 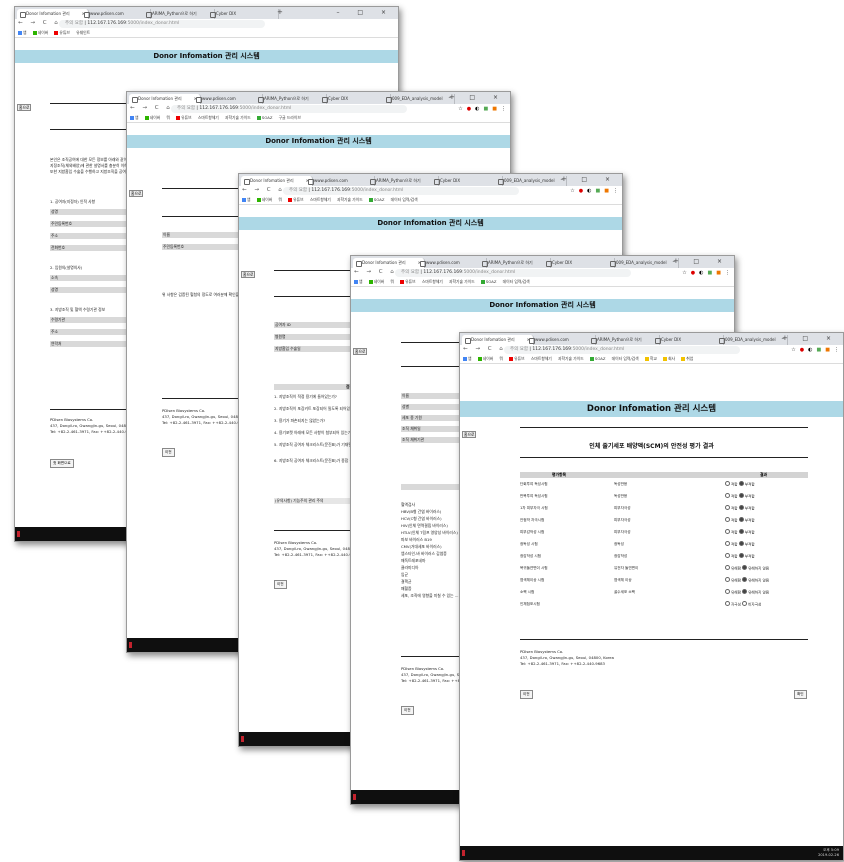 What do you see at coordinates (290, 117) in the screenshot?
I see `bookmark-item: 구글 드라이브` at bounding box center [290, 117].